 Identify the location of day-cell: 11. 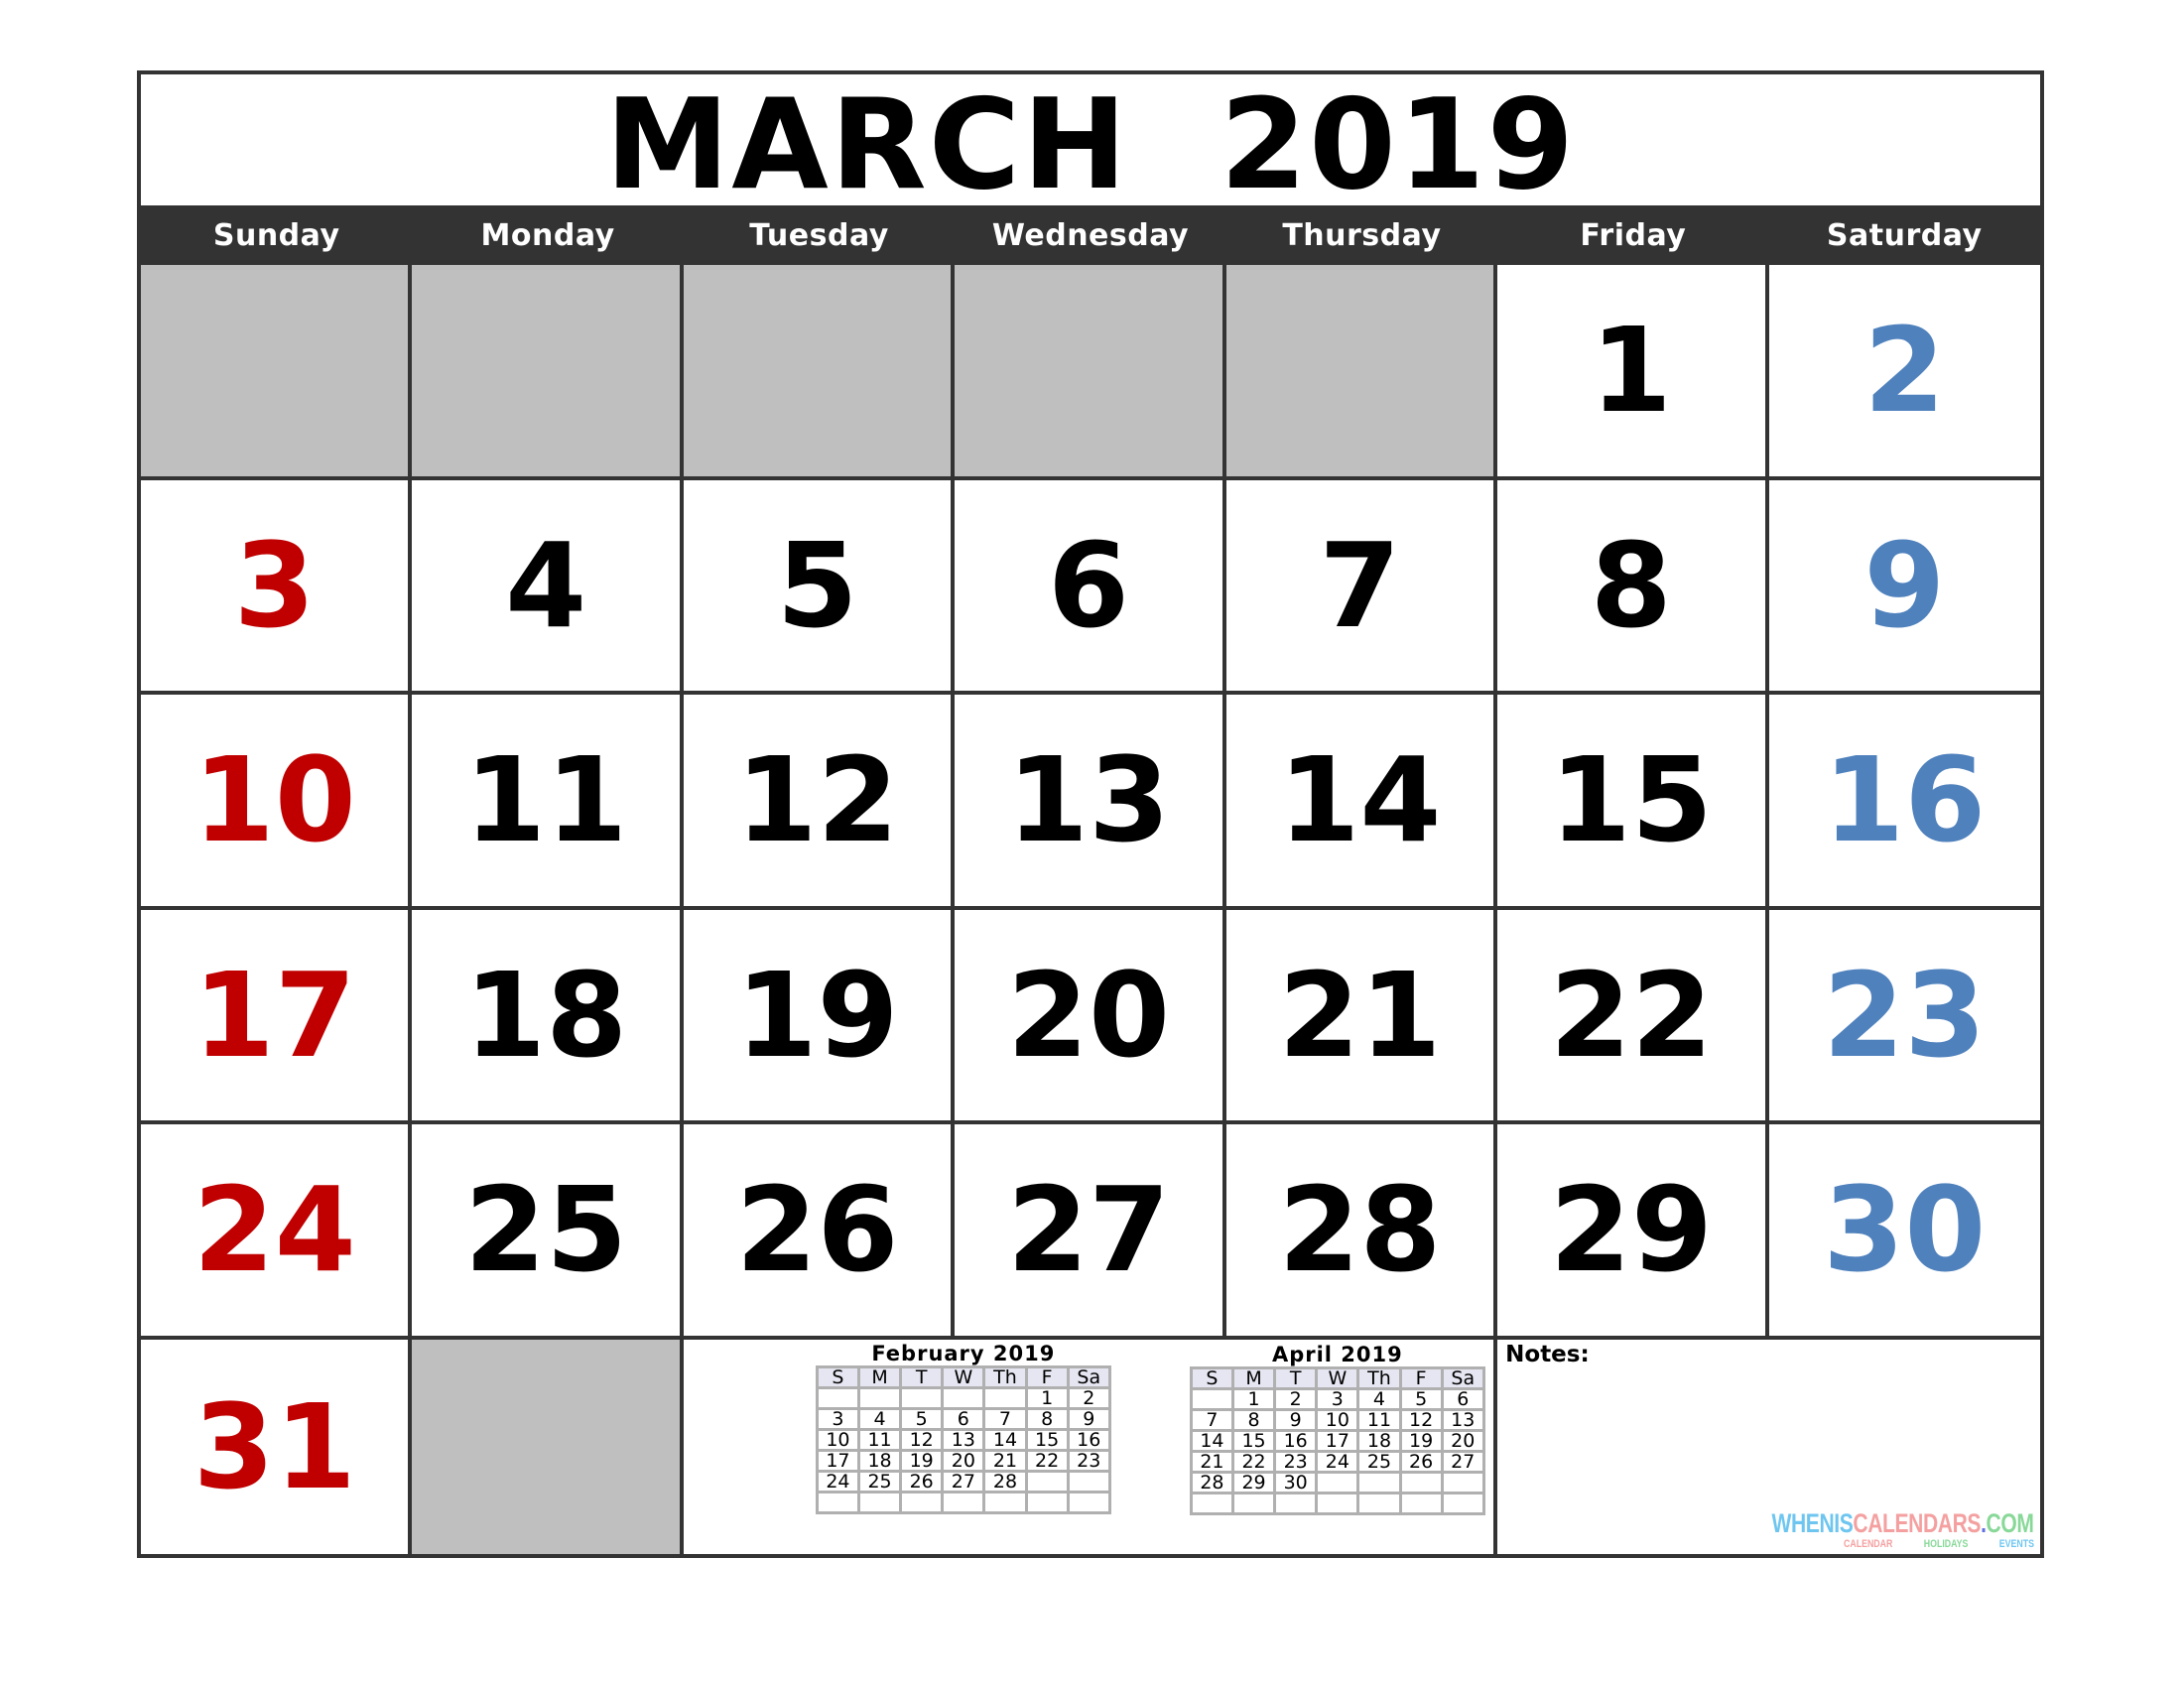
(548, 803).